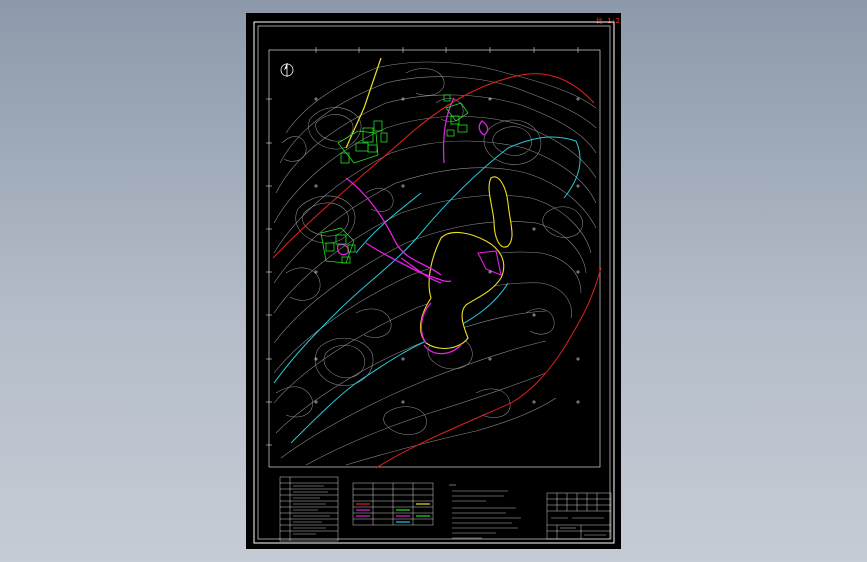 The width and height of the screenshot is (867, 562). What do you see at coordinates (578, 526) in the screenshot?
I see `title-block-text` at bounding box center [578, 526].